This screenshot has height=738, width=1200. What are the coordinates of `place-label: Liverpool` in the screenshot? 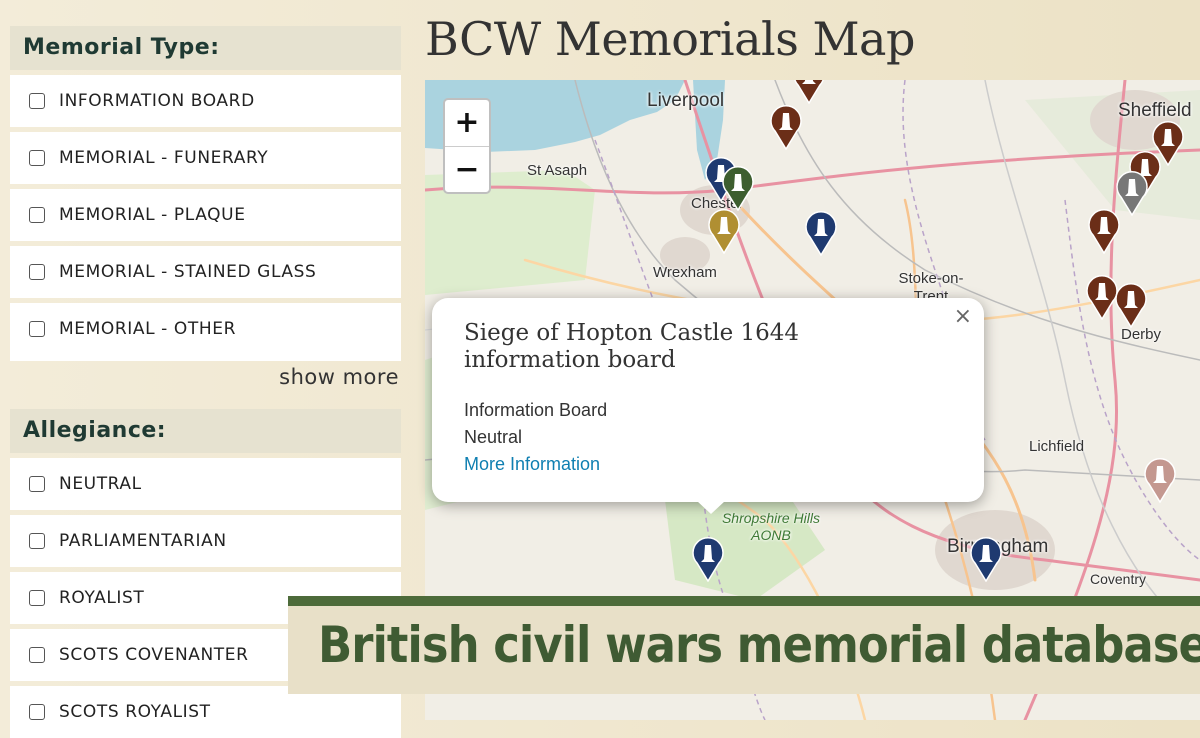 It's located at (686, 100).